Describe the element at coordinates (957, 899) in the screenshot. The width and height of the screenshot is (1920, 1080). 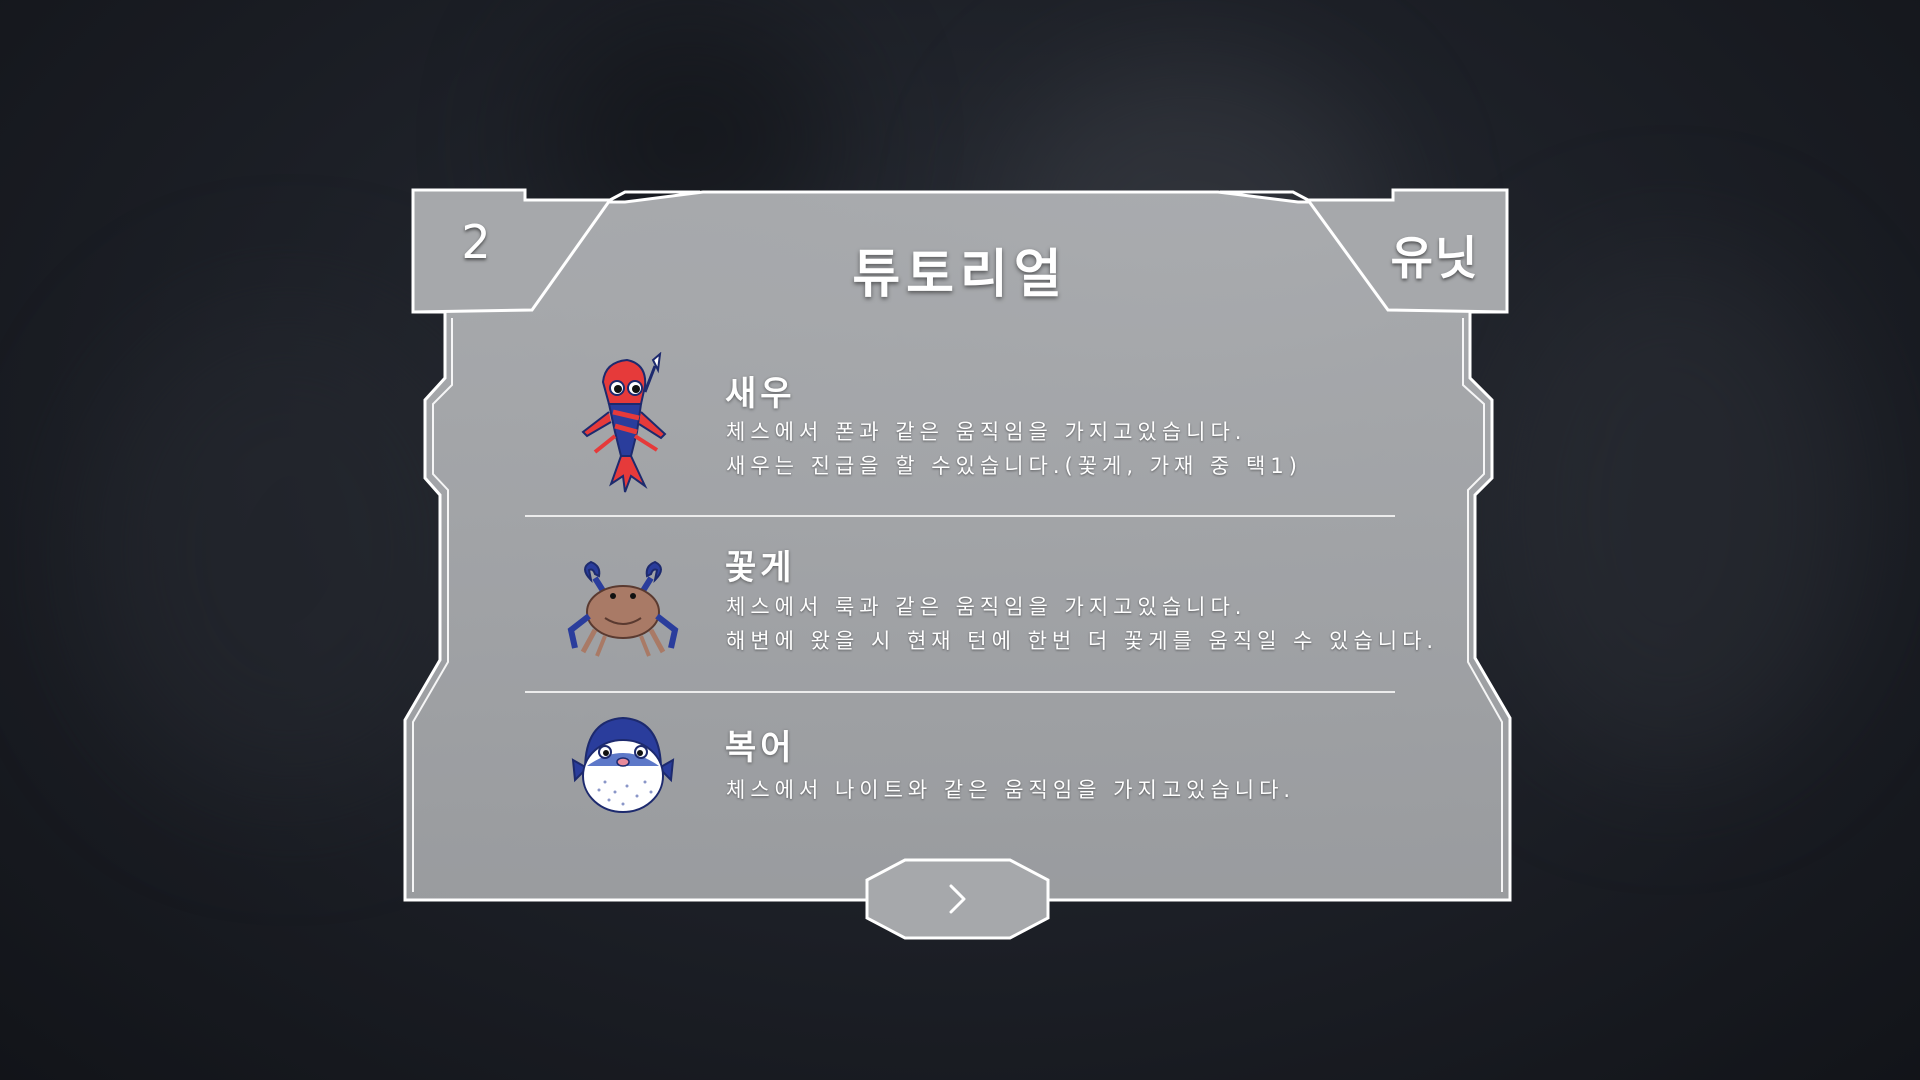
I see `next-button` at that location.